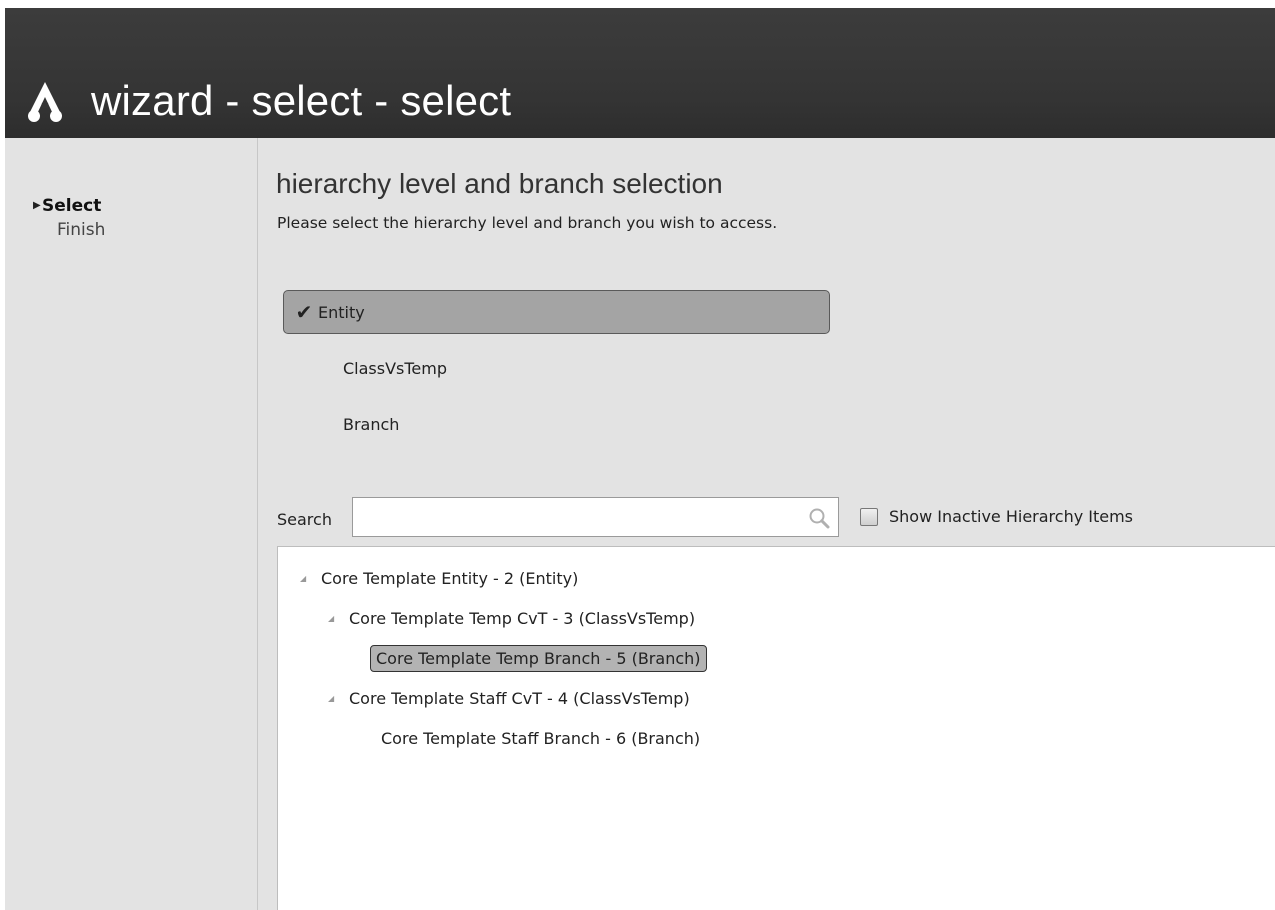 The width and height of the screenshot is (1275, 910). I want to click on level-label: ClassVsTemp, so click(395, 368).